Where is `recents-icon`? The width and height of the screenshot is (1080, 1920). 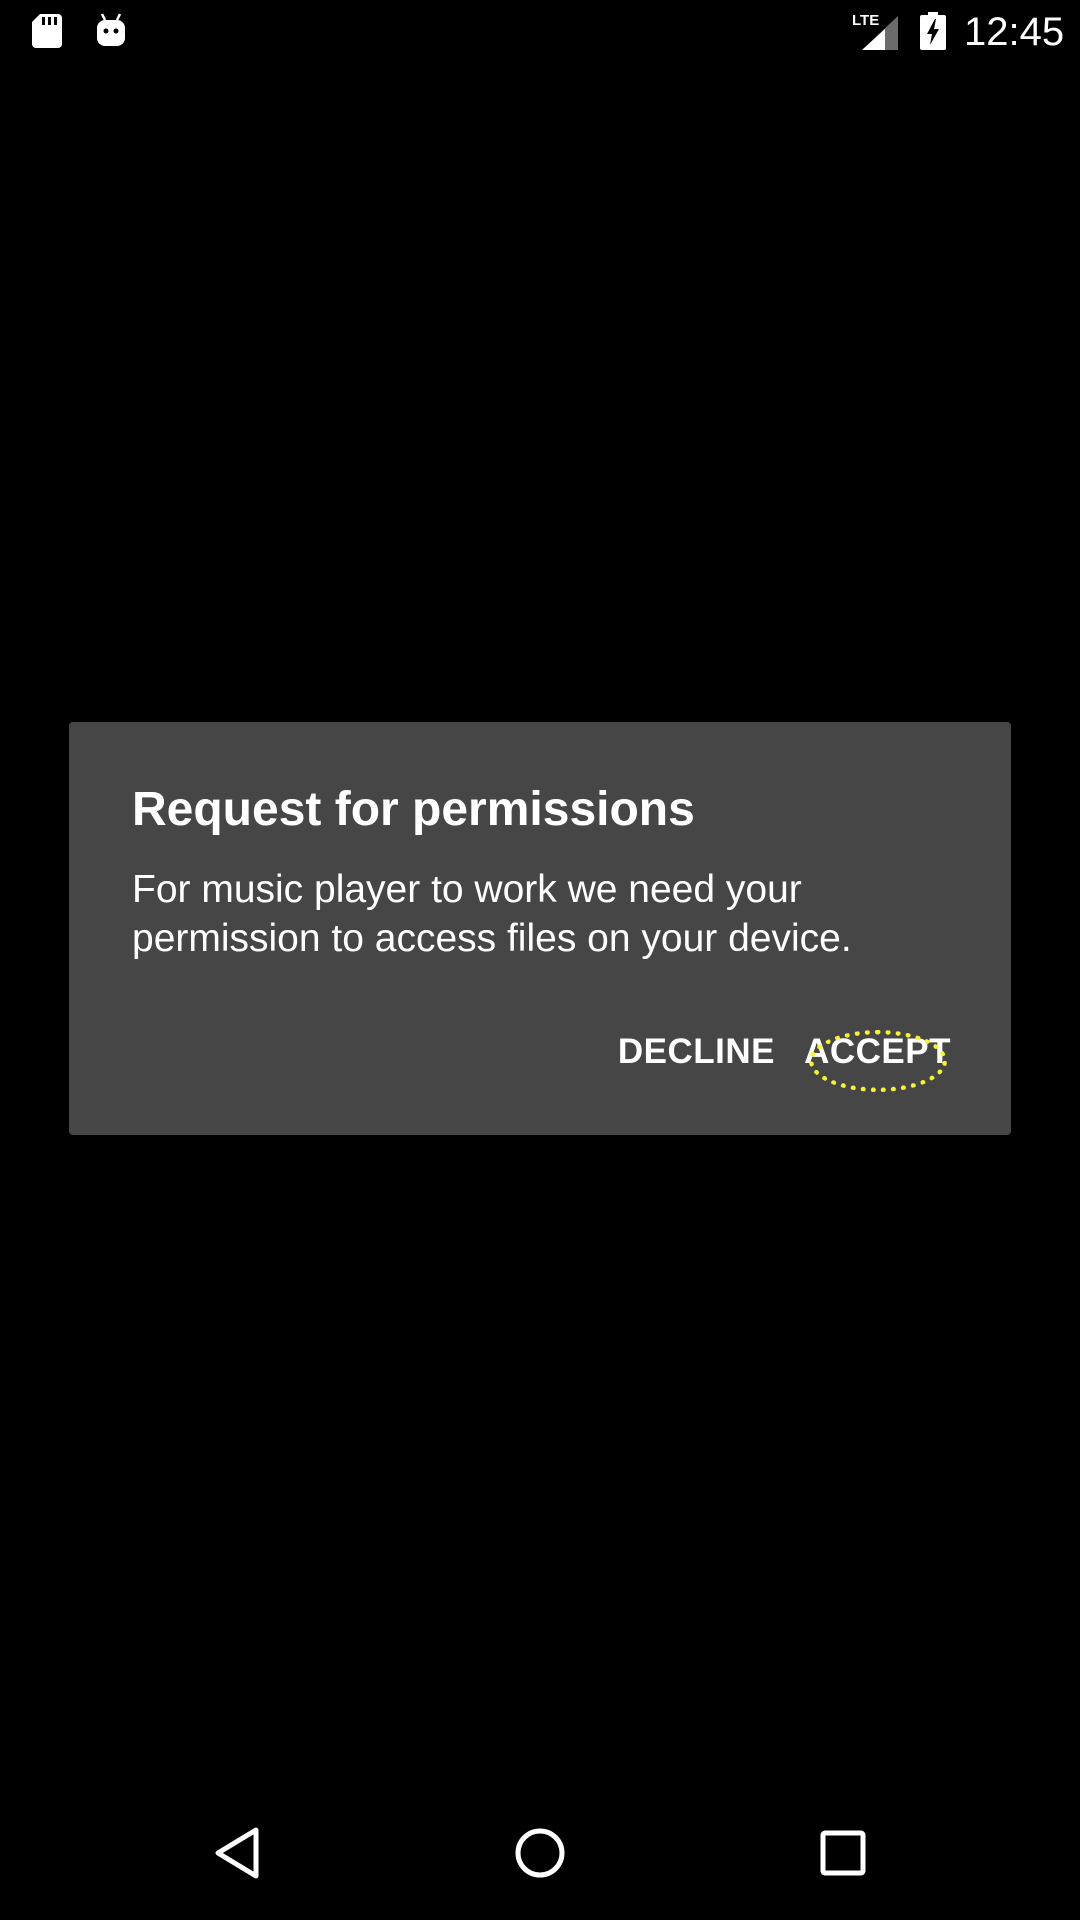 recents-icon is located at coordinates (843, 1855).